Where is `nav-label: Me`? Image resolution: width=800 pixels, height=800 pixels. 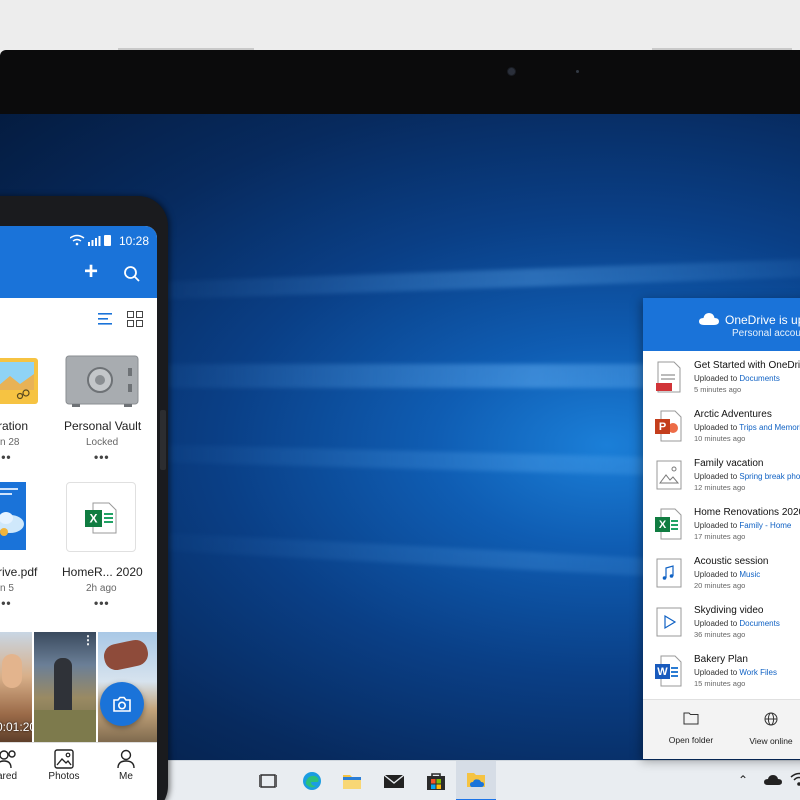
nav-label: Me is located at coordinates (126, 776).